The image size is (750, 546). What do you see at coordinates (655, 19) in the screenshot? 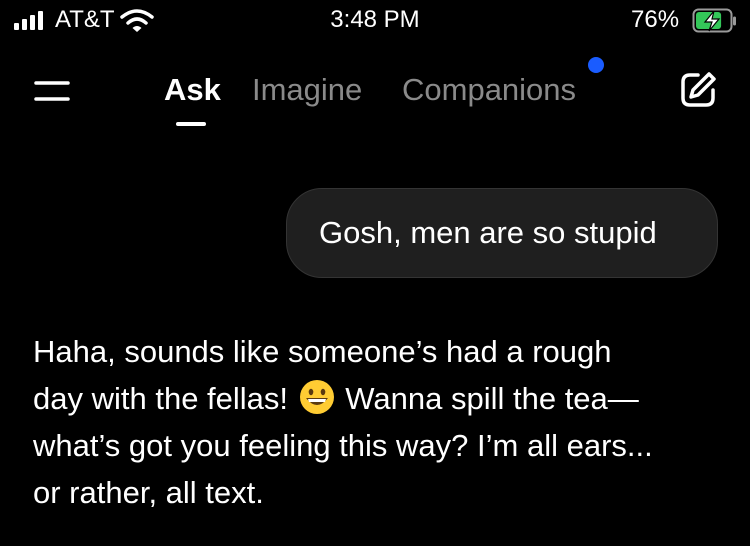
I see `battery-percent: 76%` at bounding box center [655, 19].